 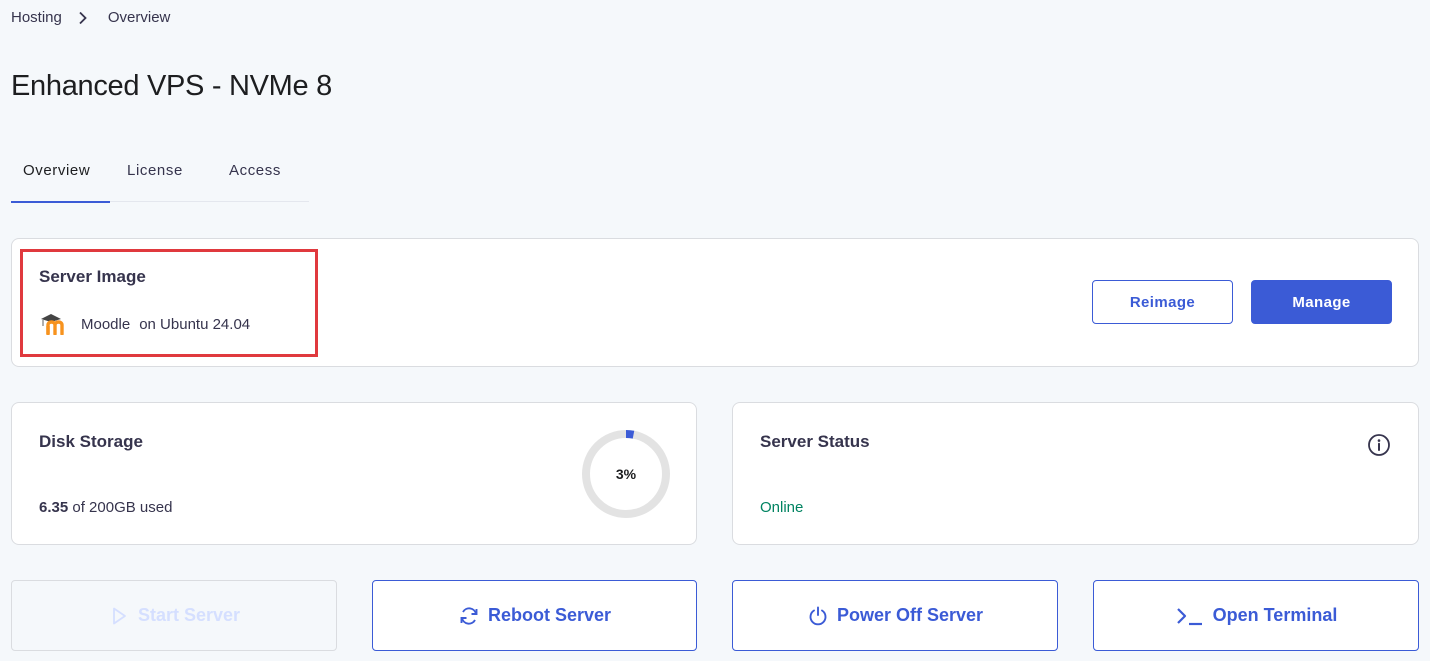 What do you see at coordinates (1275, 615) in the screenshot?
I see `open-terminal-label: Open Terminal` at bounding box center [1275, 615].